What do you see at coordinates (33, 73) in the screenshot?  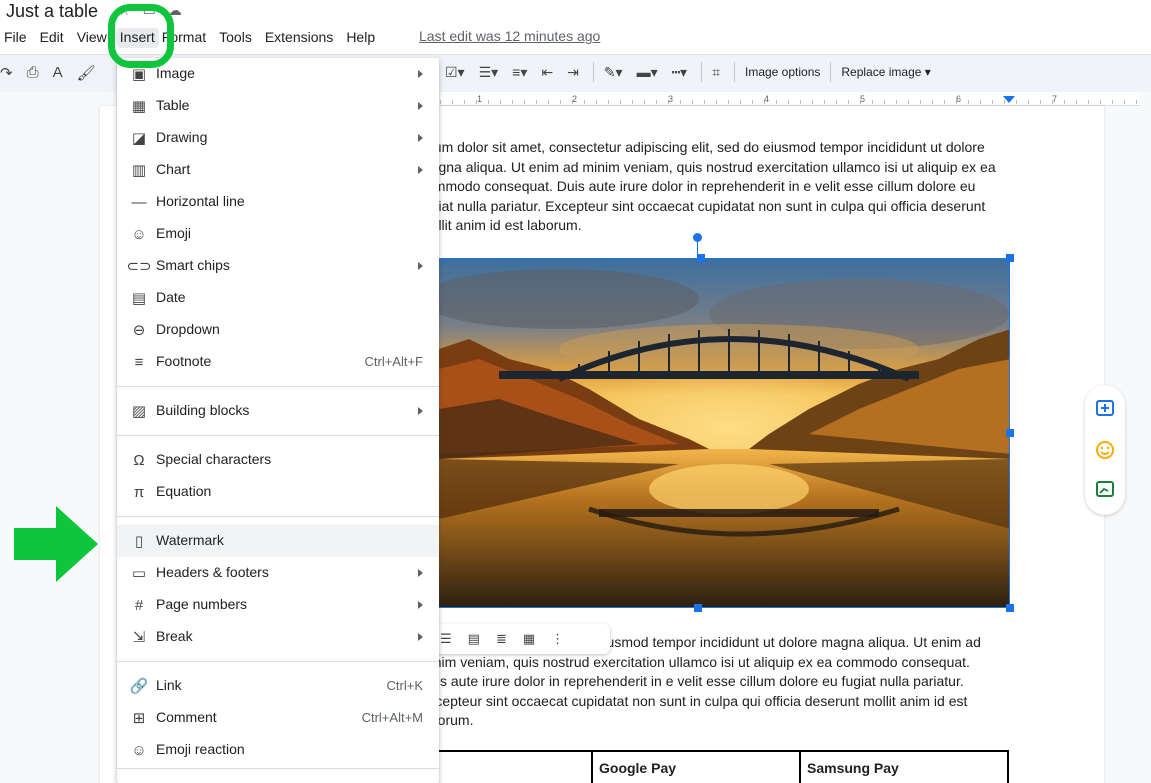 I see `print-icon: ⎙` at bounding box center [33, 73].